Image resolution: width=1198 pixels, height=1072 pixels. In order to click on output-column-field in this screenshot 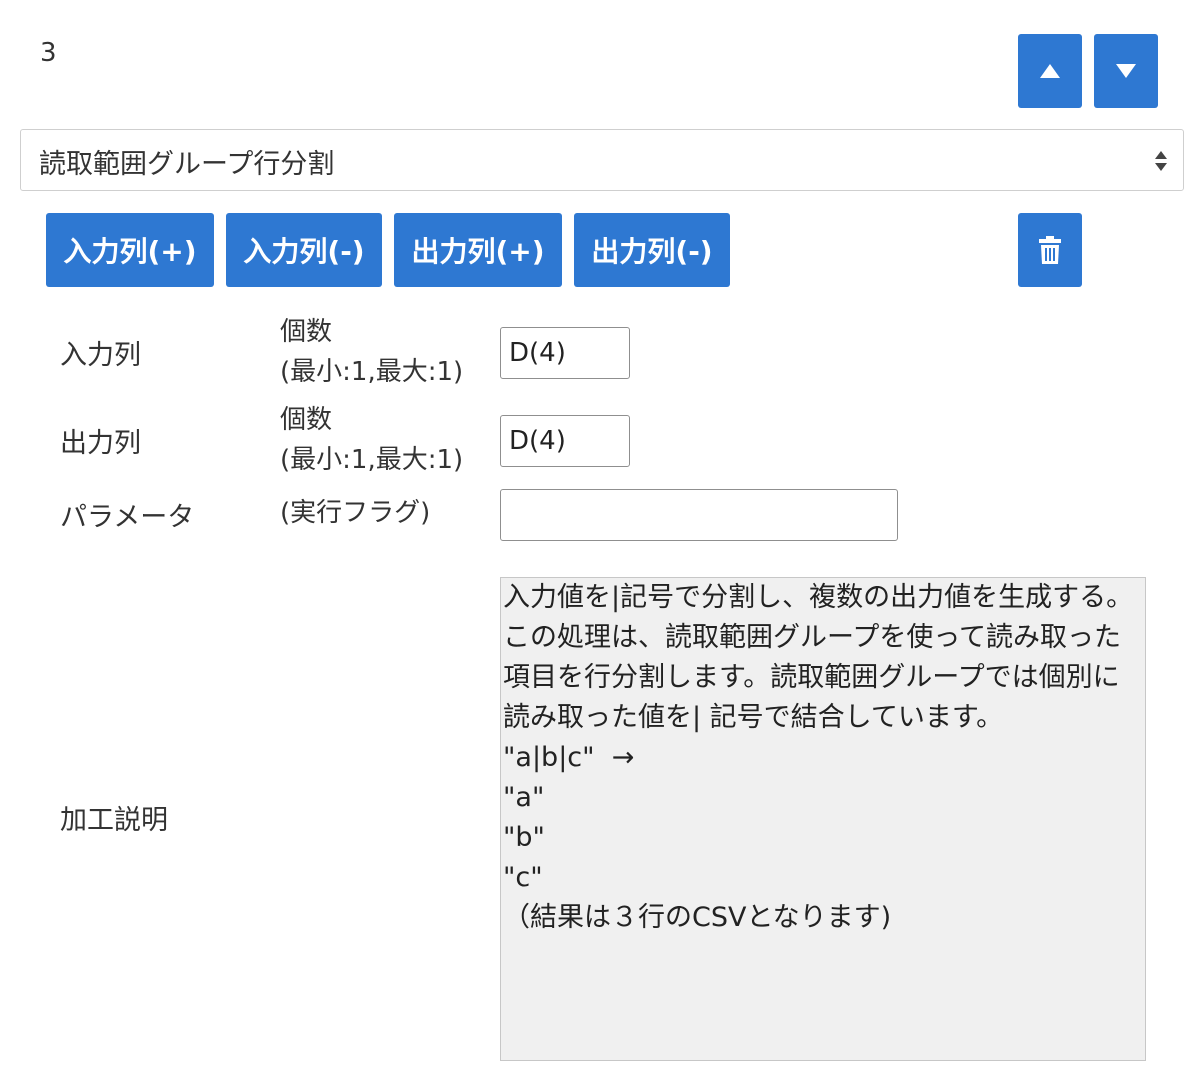, I will do `click(565, 441)`.